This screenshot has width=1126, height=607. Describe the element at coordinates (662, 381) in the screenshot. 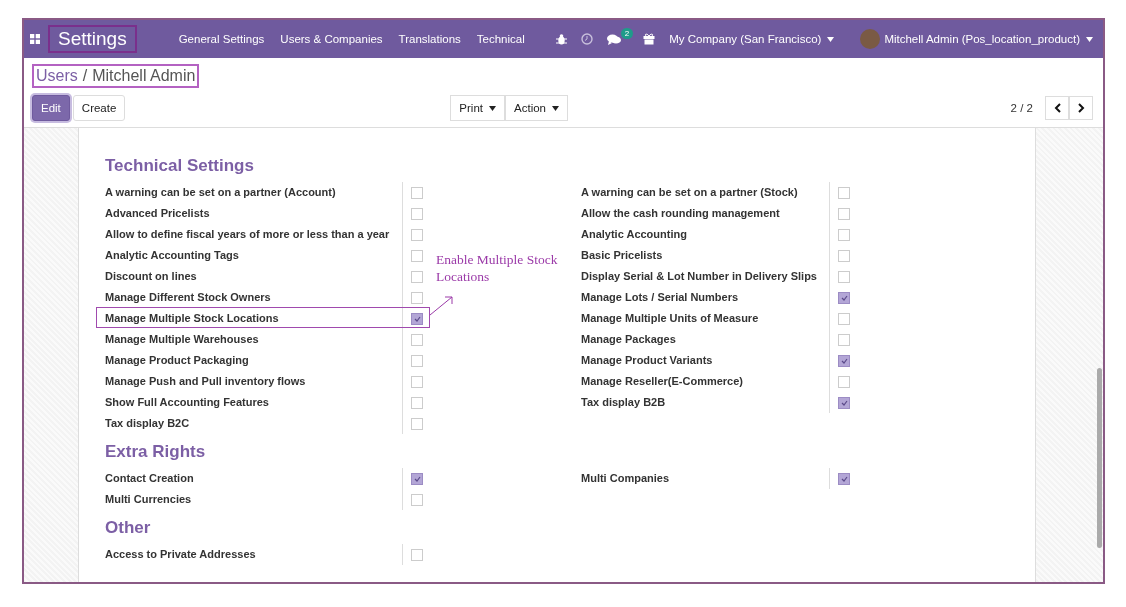

I see `setting-label: Manage Reseller(E-Commerce)` at that location.